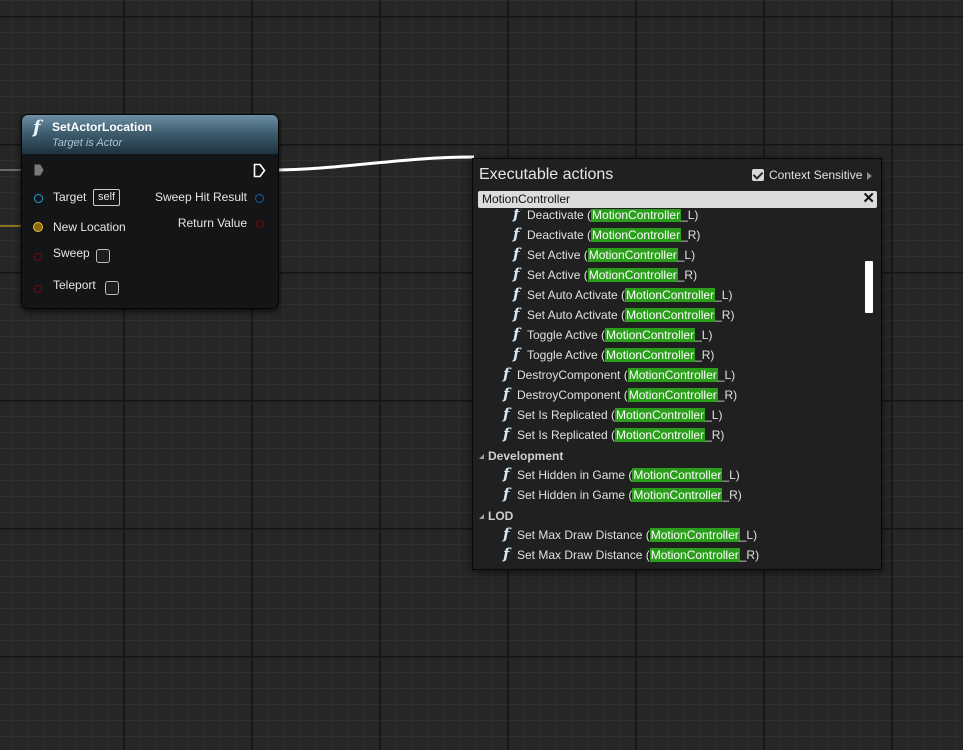 This screenshot has width=963, height=750. I want to click on teleport-pin-label: Teleport, so click(74, 285).